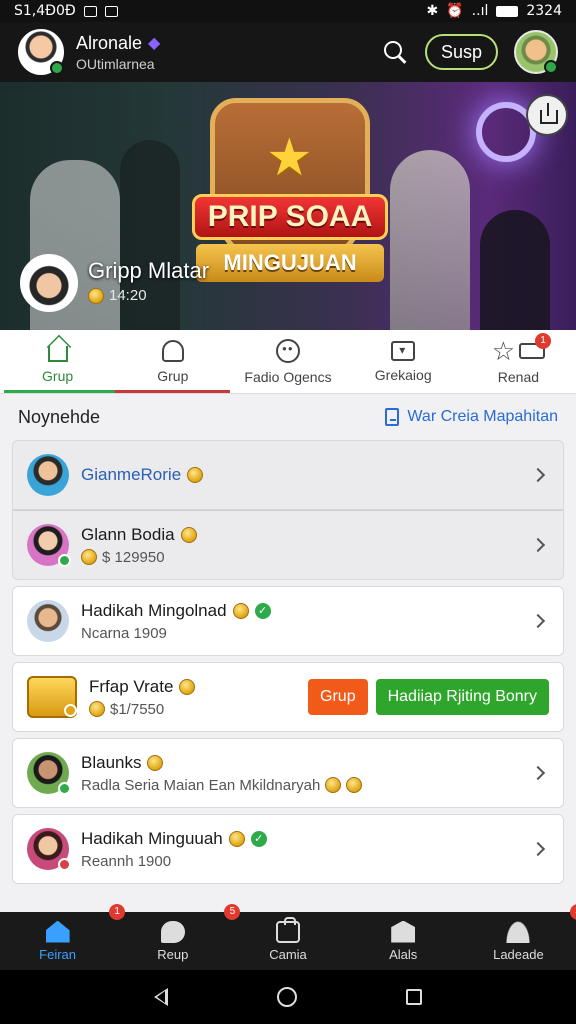  What do you see at coordinates (154, 610) in the screenshot?
I see `item-name: Hadikah Mingolnad` at bounding box center [154, 610].